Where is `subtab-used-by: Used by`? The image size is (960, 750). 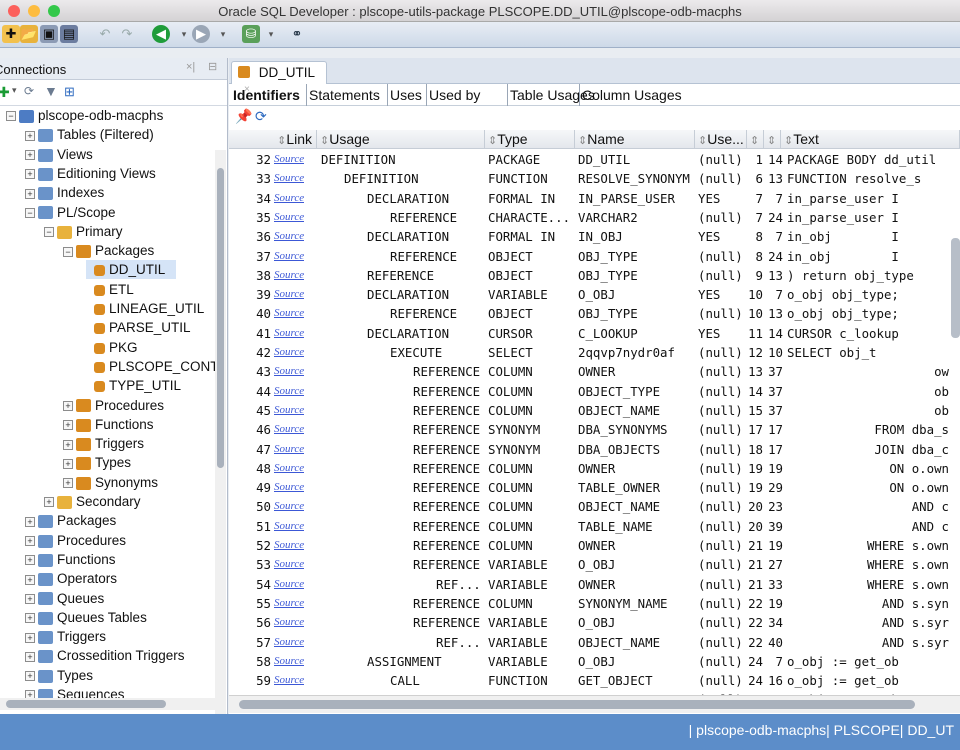 subtab-used-by: Used by is located at coordinates (454, 95).